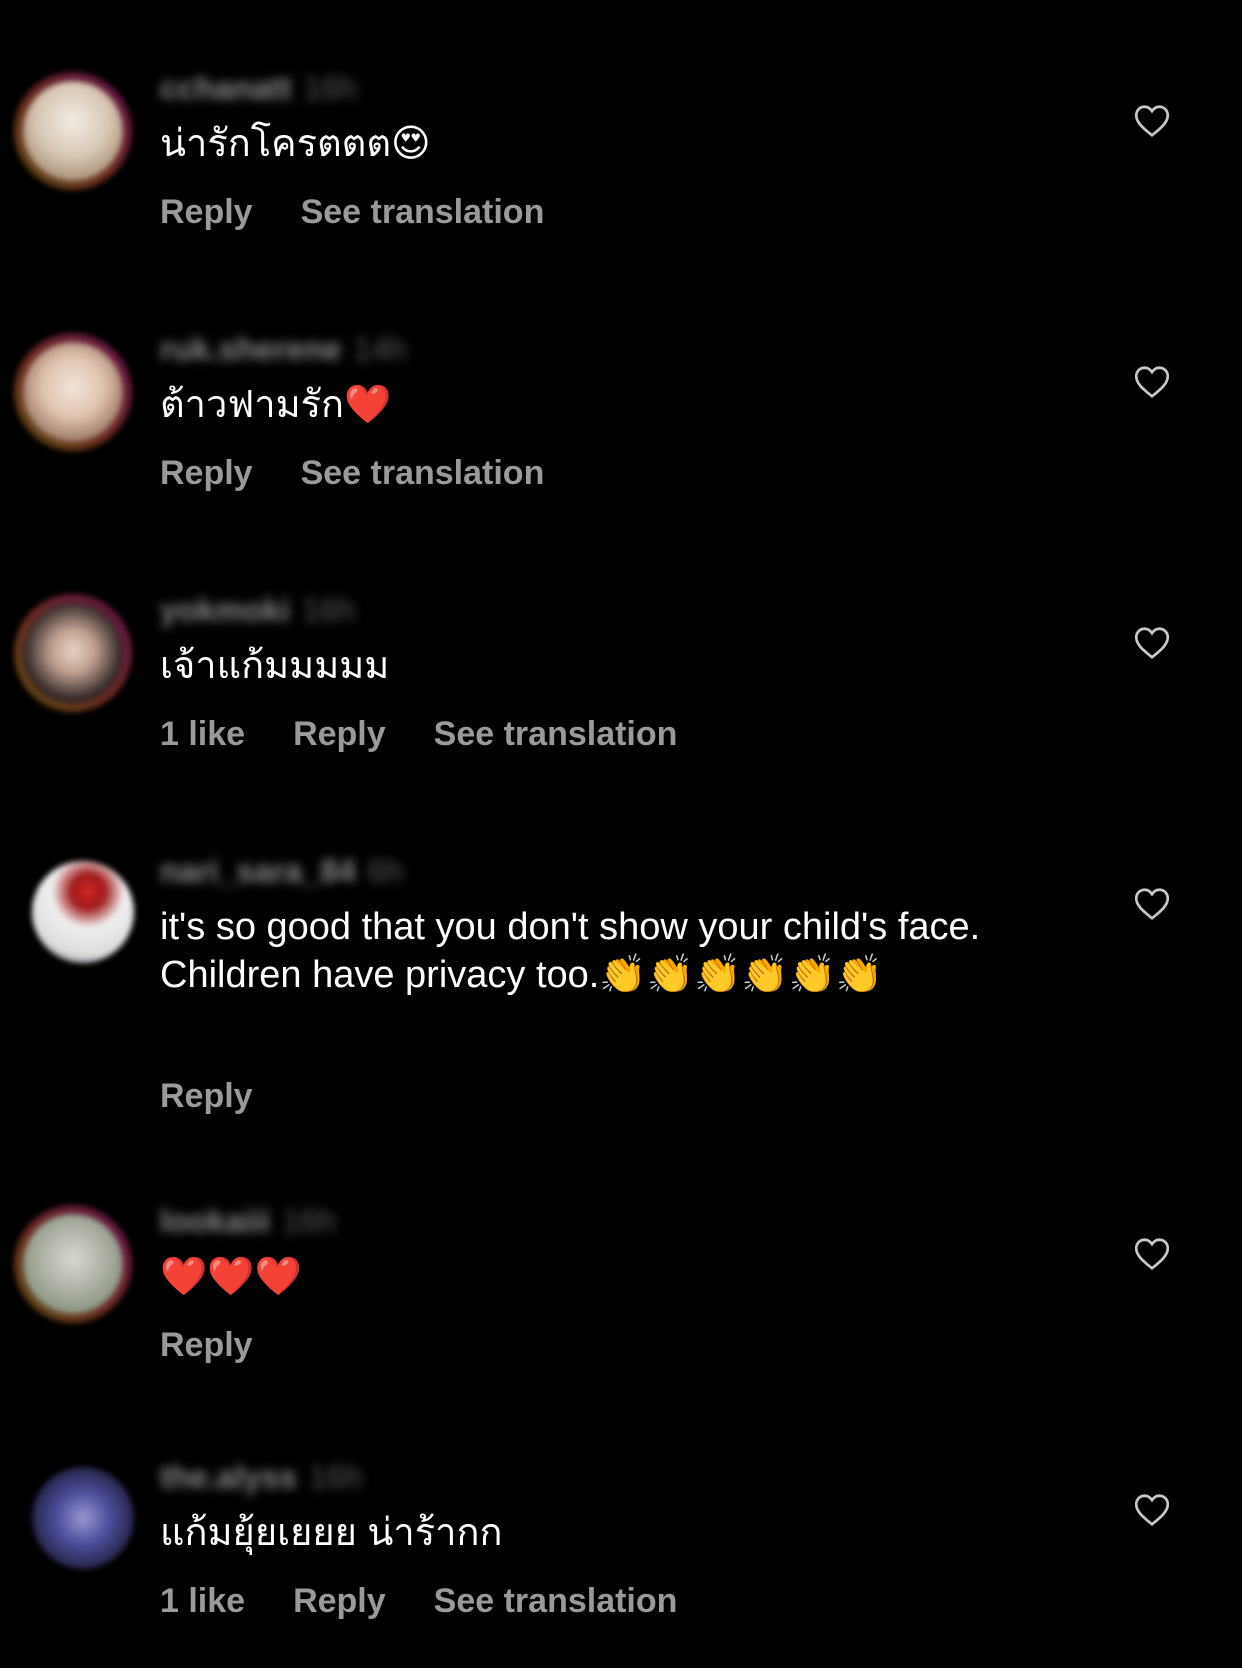  I want to click on comment-header: cchanatt 16h, so click(258, 88).